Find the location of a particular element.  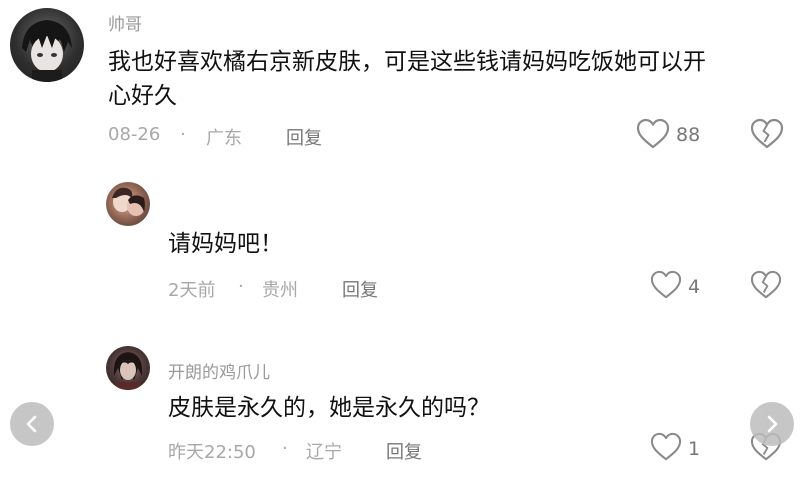

comment-date: 08-26 is located at coordinates (134, 134).